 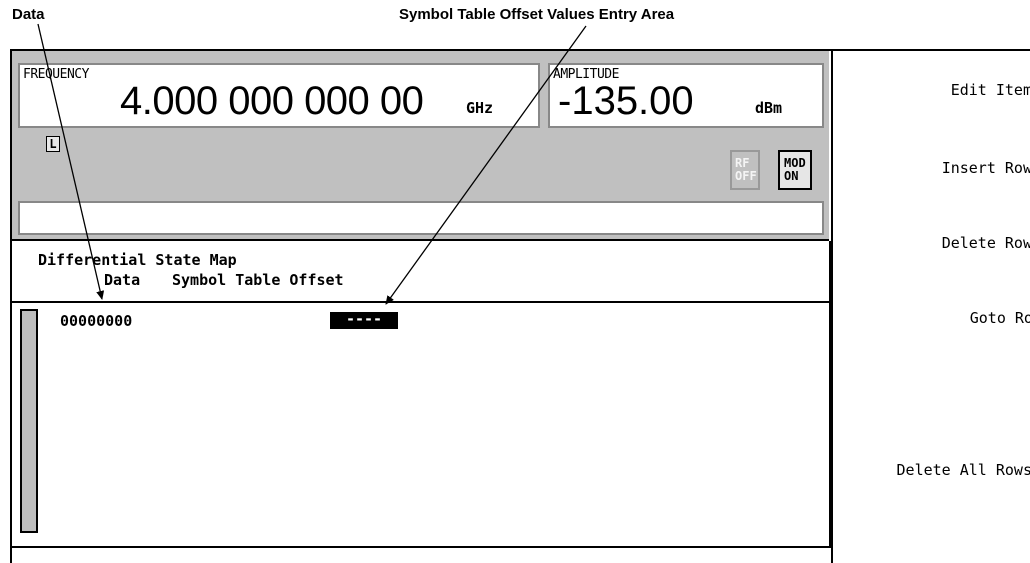 What do you see at coordinates (272, 101) in the screenshot?
I see `frequency-value: 4.000 000 000 00` at bounding box center [272, 101].